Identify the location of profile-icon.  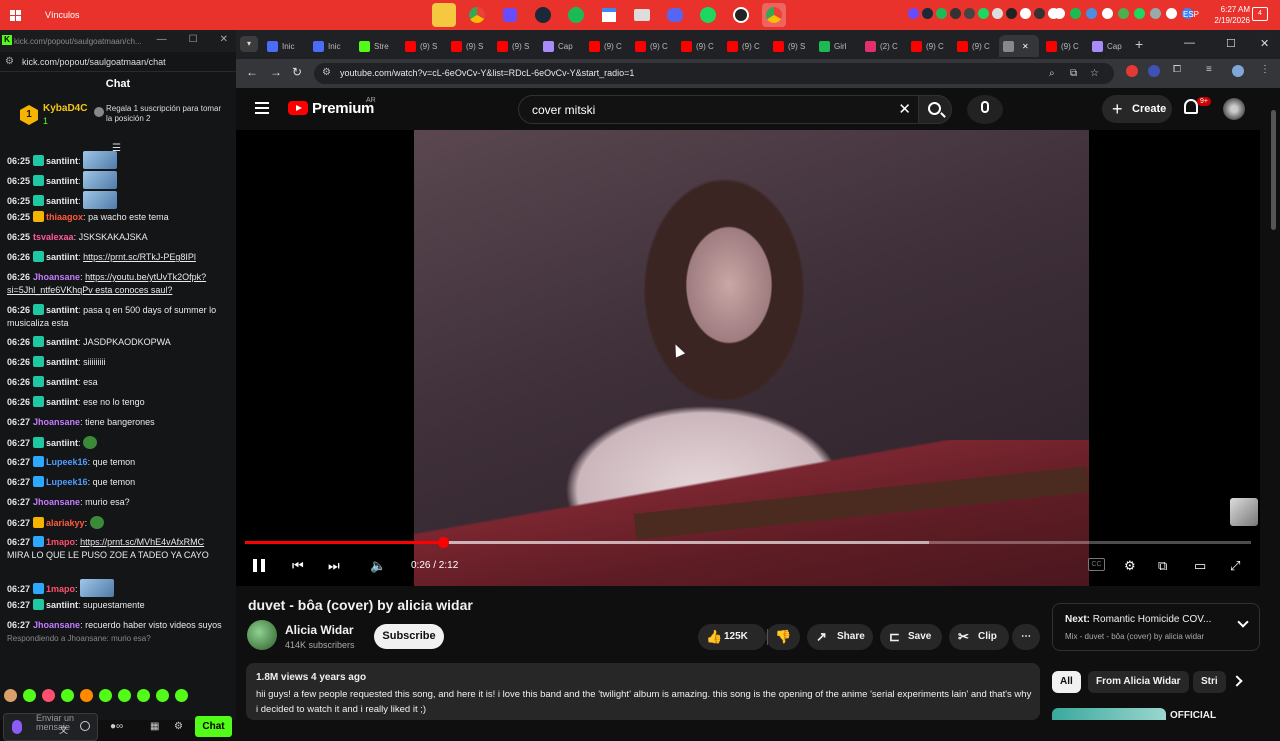
(1238, 71).